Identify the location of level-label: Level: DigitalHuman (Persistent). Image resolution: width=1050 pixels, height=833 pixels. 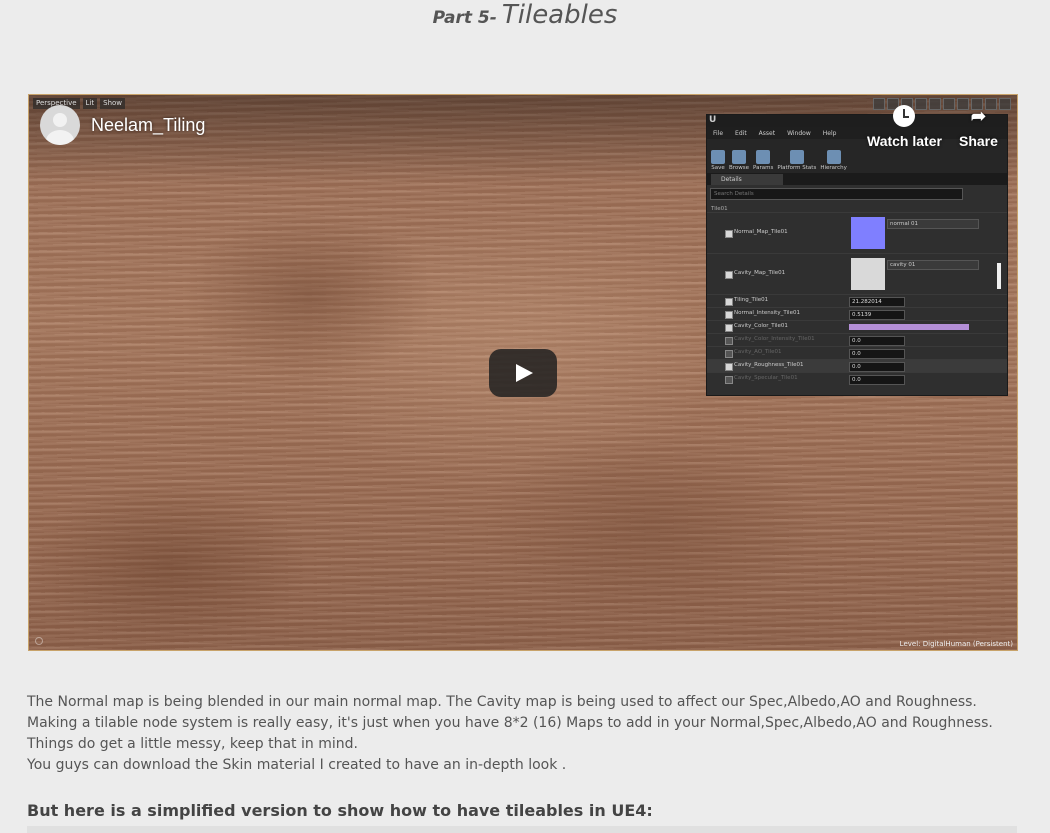
(956, 644).